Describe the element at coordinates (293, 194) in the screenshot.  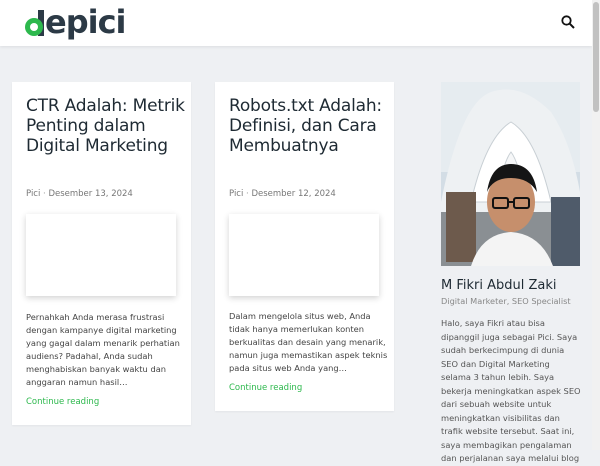
I see `post-date: Desember 12, 2024` at that location.